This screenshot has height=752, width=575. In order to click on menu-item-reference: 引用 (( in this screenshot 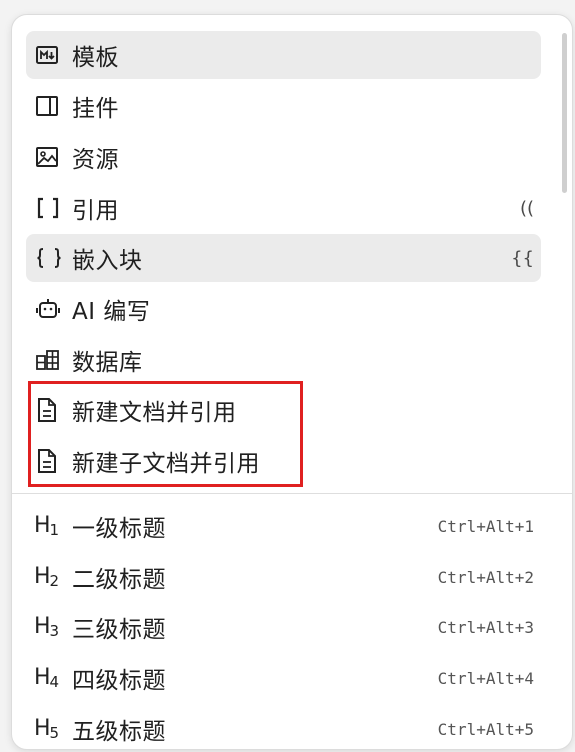, I will do `click(283, 208)`.